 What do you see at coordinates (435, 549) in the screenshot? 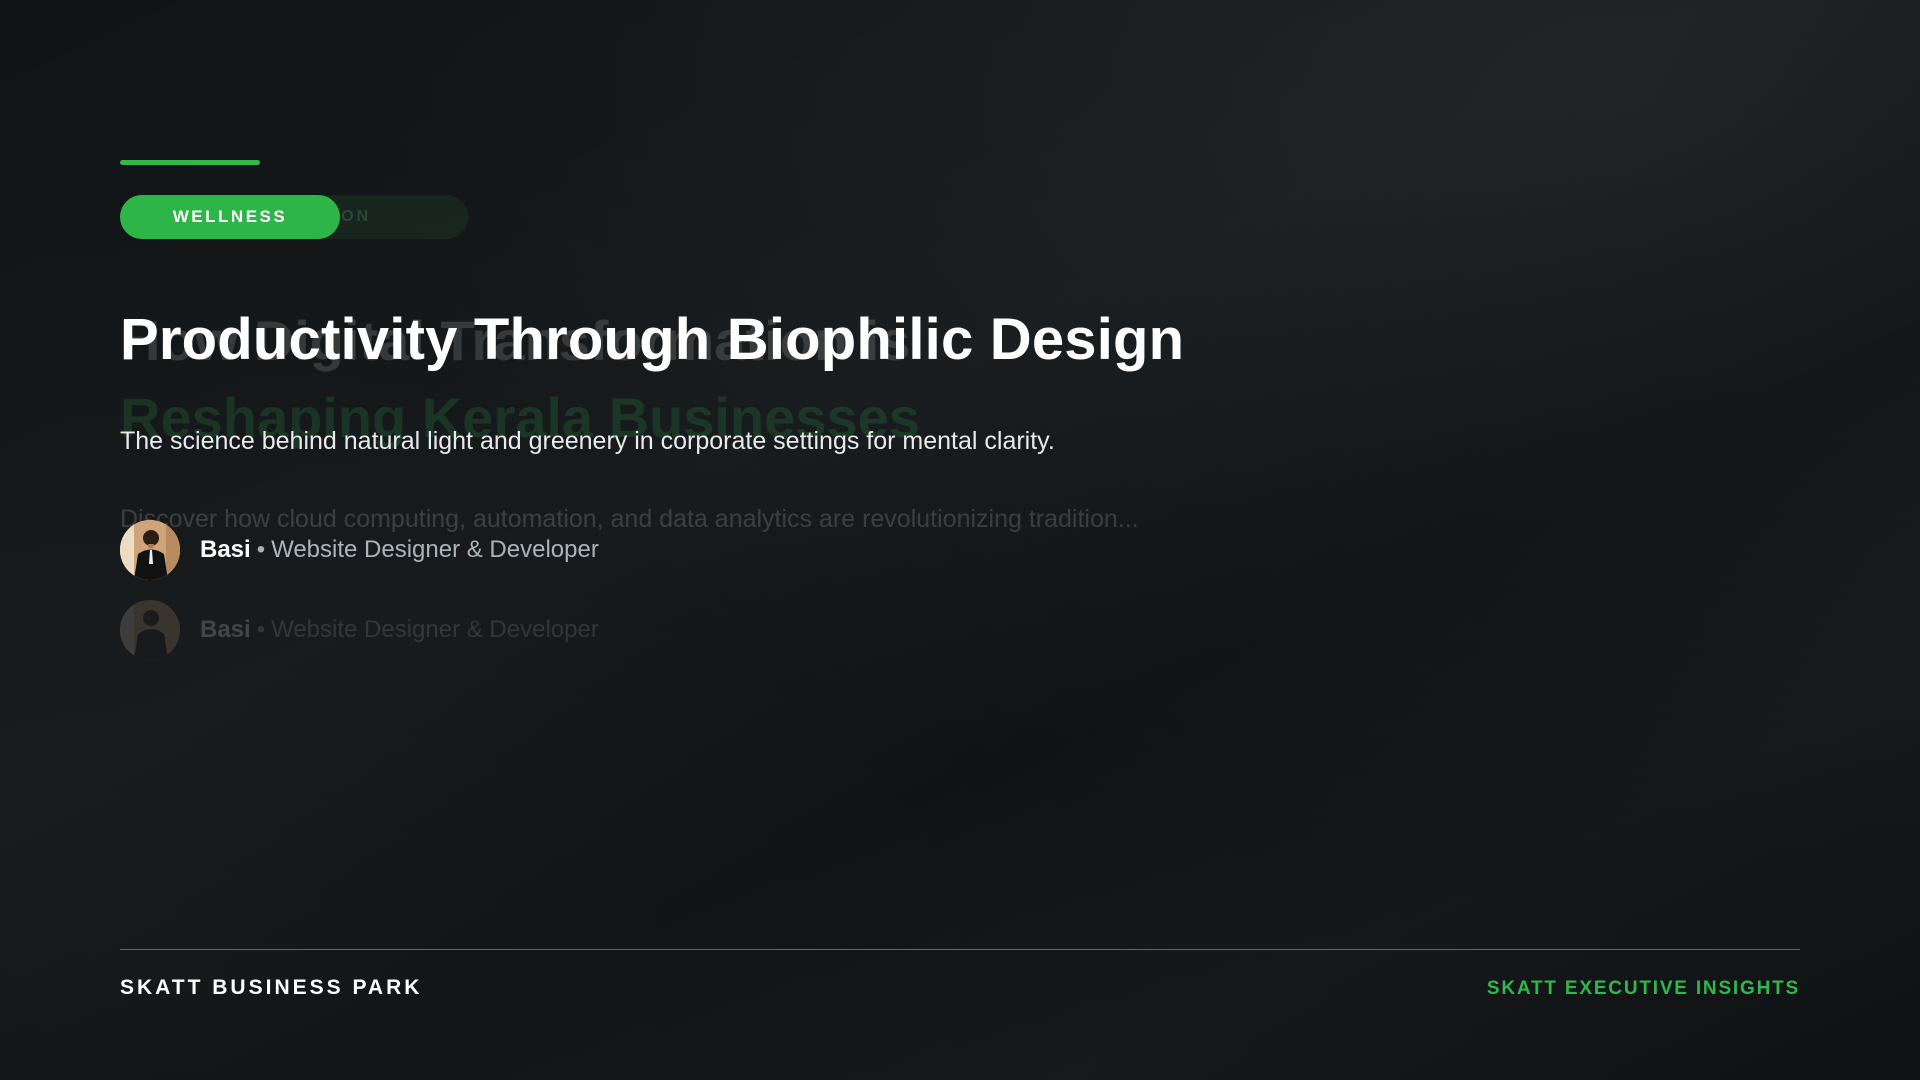
I see `author-role: Website Designer & Developer` at bounding box center [435, 549].